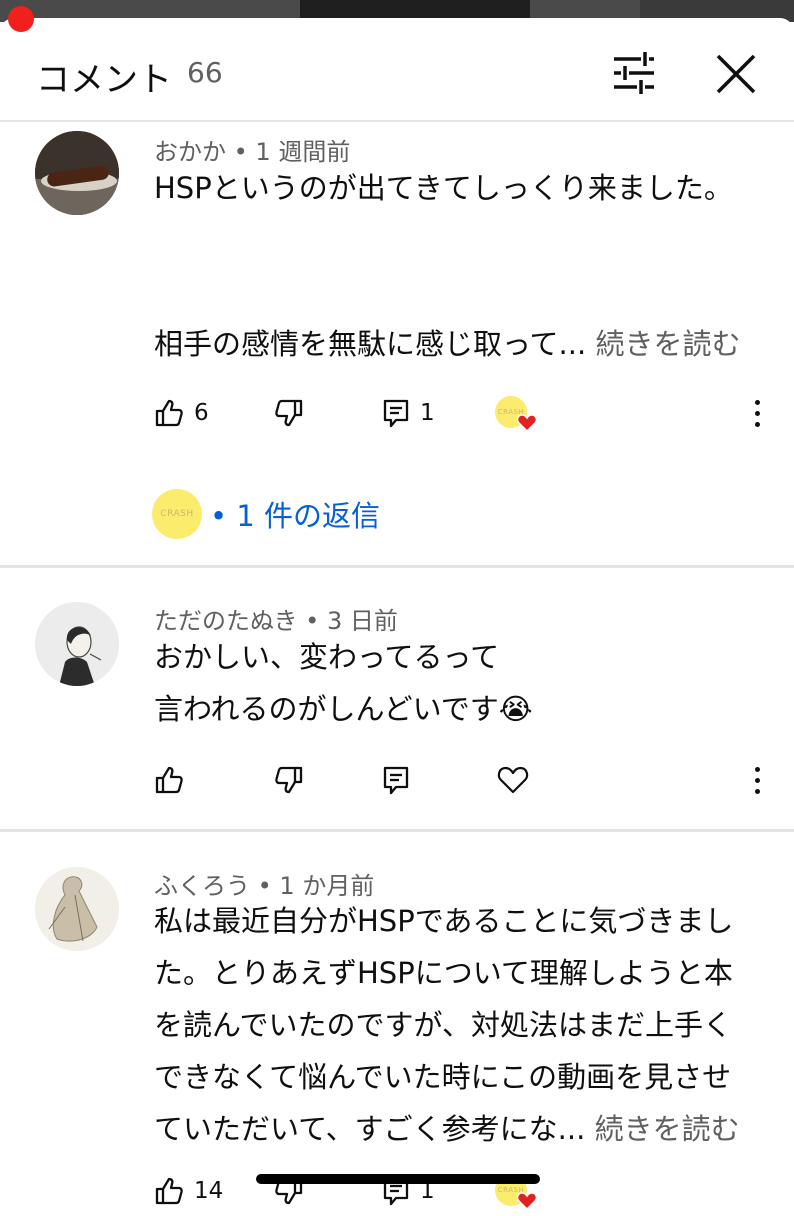 Image resolution: width=794 pixels, height=1216 pixels. What do you see at coordinates (398, 1179) in the screenshot?
I see `home-indicator` at bounding box center [398, 1179].